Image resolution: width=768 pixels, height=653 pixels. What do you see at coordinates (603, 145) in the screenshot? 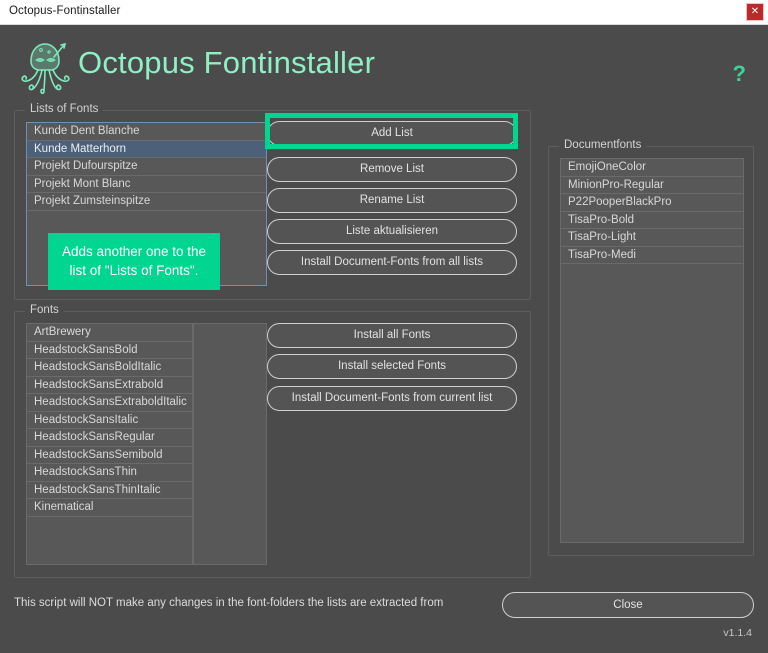
I see `documentfonts-label: Documentfonts` at bounding box center [603, 145].